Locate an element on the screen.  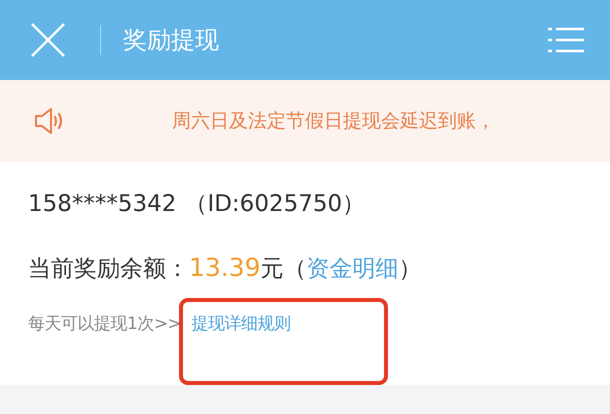
menu-icon is located at coordinates (566, 40).